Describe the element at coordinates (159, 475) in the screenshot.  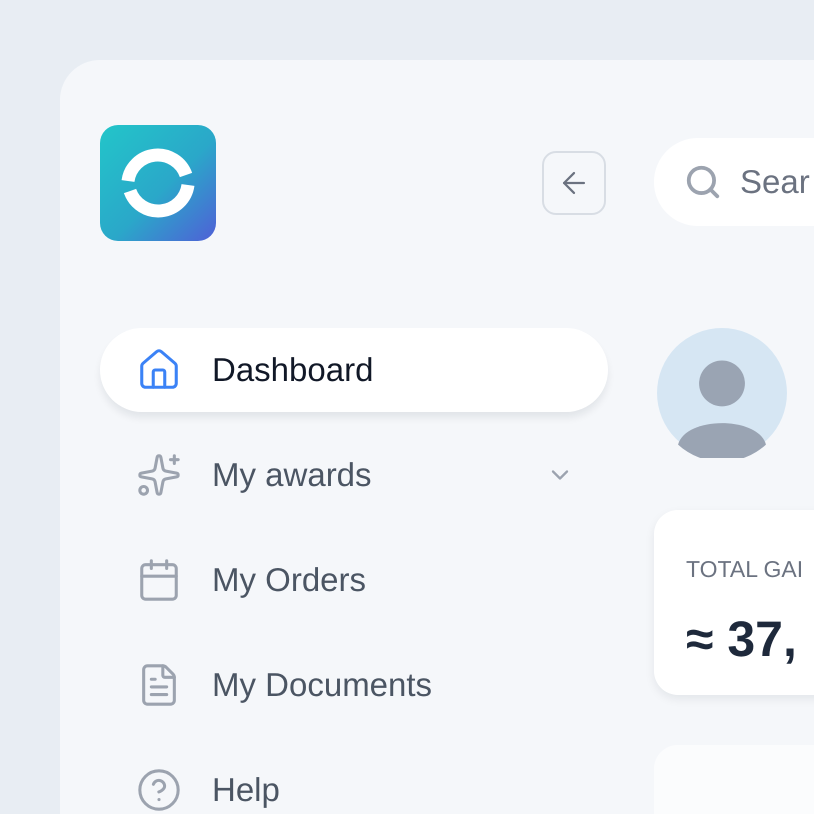
I see `sparkles-icon` at that location.